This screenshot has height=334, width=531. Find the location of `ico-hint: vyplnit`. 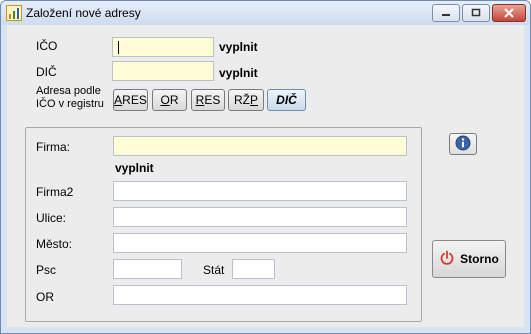

ico-hint: vyplnit is located at coordinates (238, 47).